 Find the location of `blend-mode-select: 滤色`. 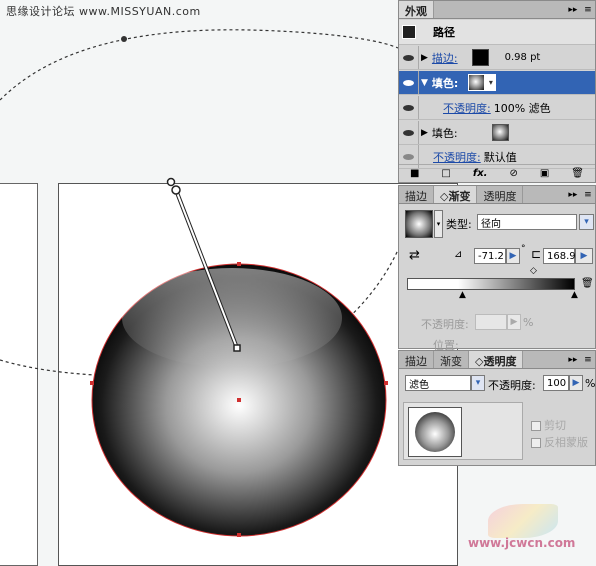

blend-mode-select: 滤色 is located at coordinates (438, 383).